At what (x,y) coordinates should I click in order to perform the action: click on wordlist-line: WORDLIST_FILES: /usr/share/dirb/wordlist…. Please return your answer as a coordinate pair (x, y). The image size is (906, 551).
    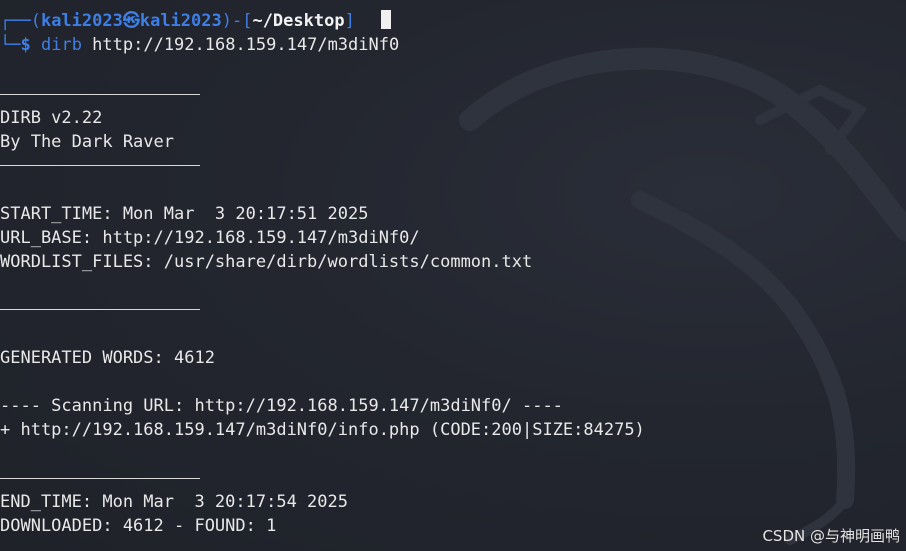
    Looking at the image, I should click on (266, 262).